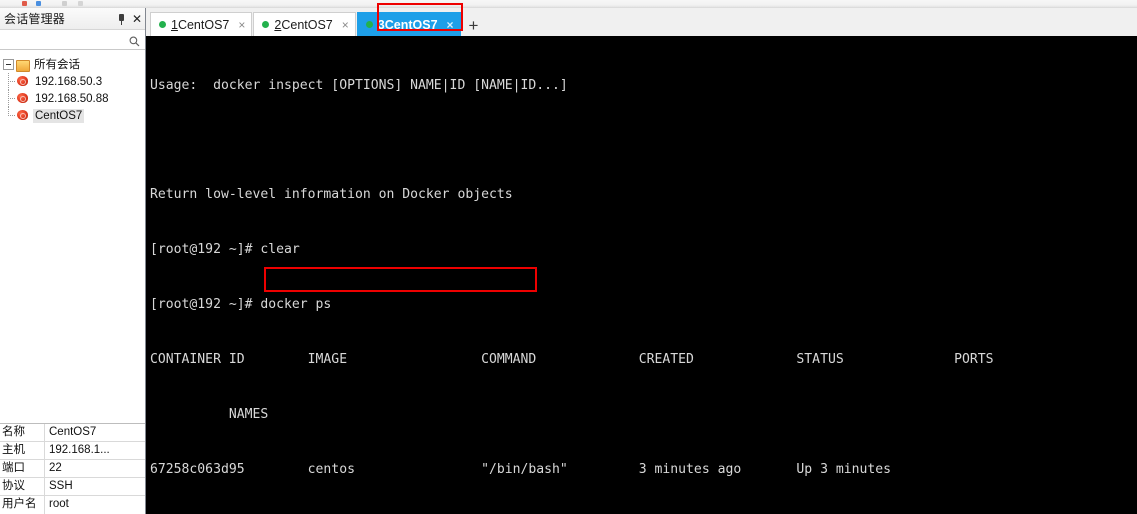 Image resolution: width=1137 pixels, height=514 pixels. I want to click on tab-bar: 1 CentOS7 × 2 CentOS7 × 3 CentOS7 × +, so click(641, 22).